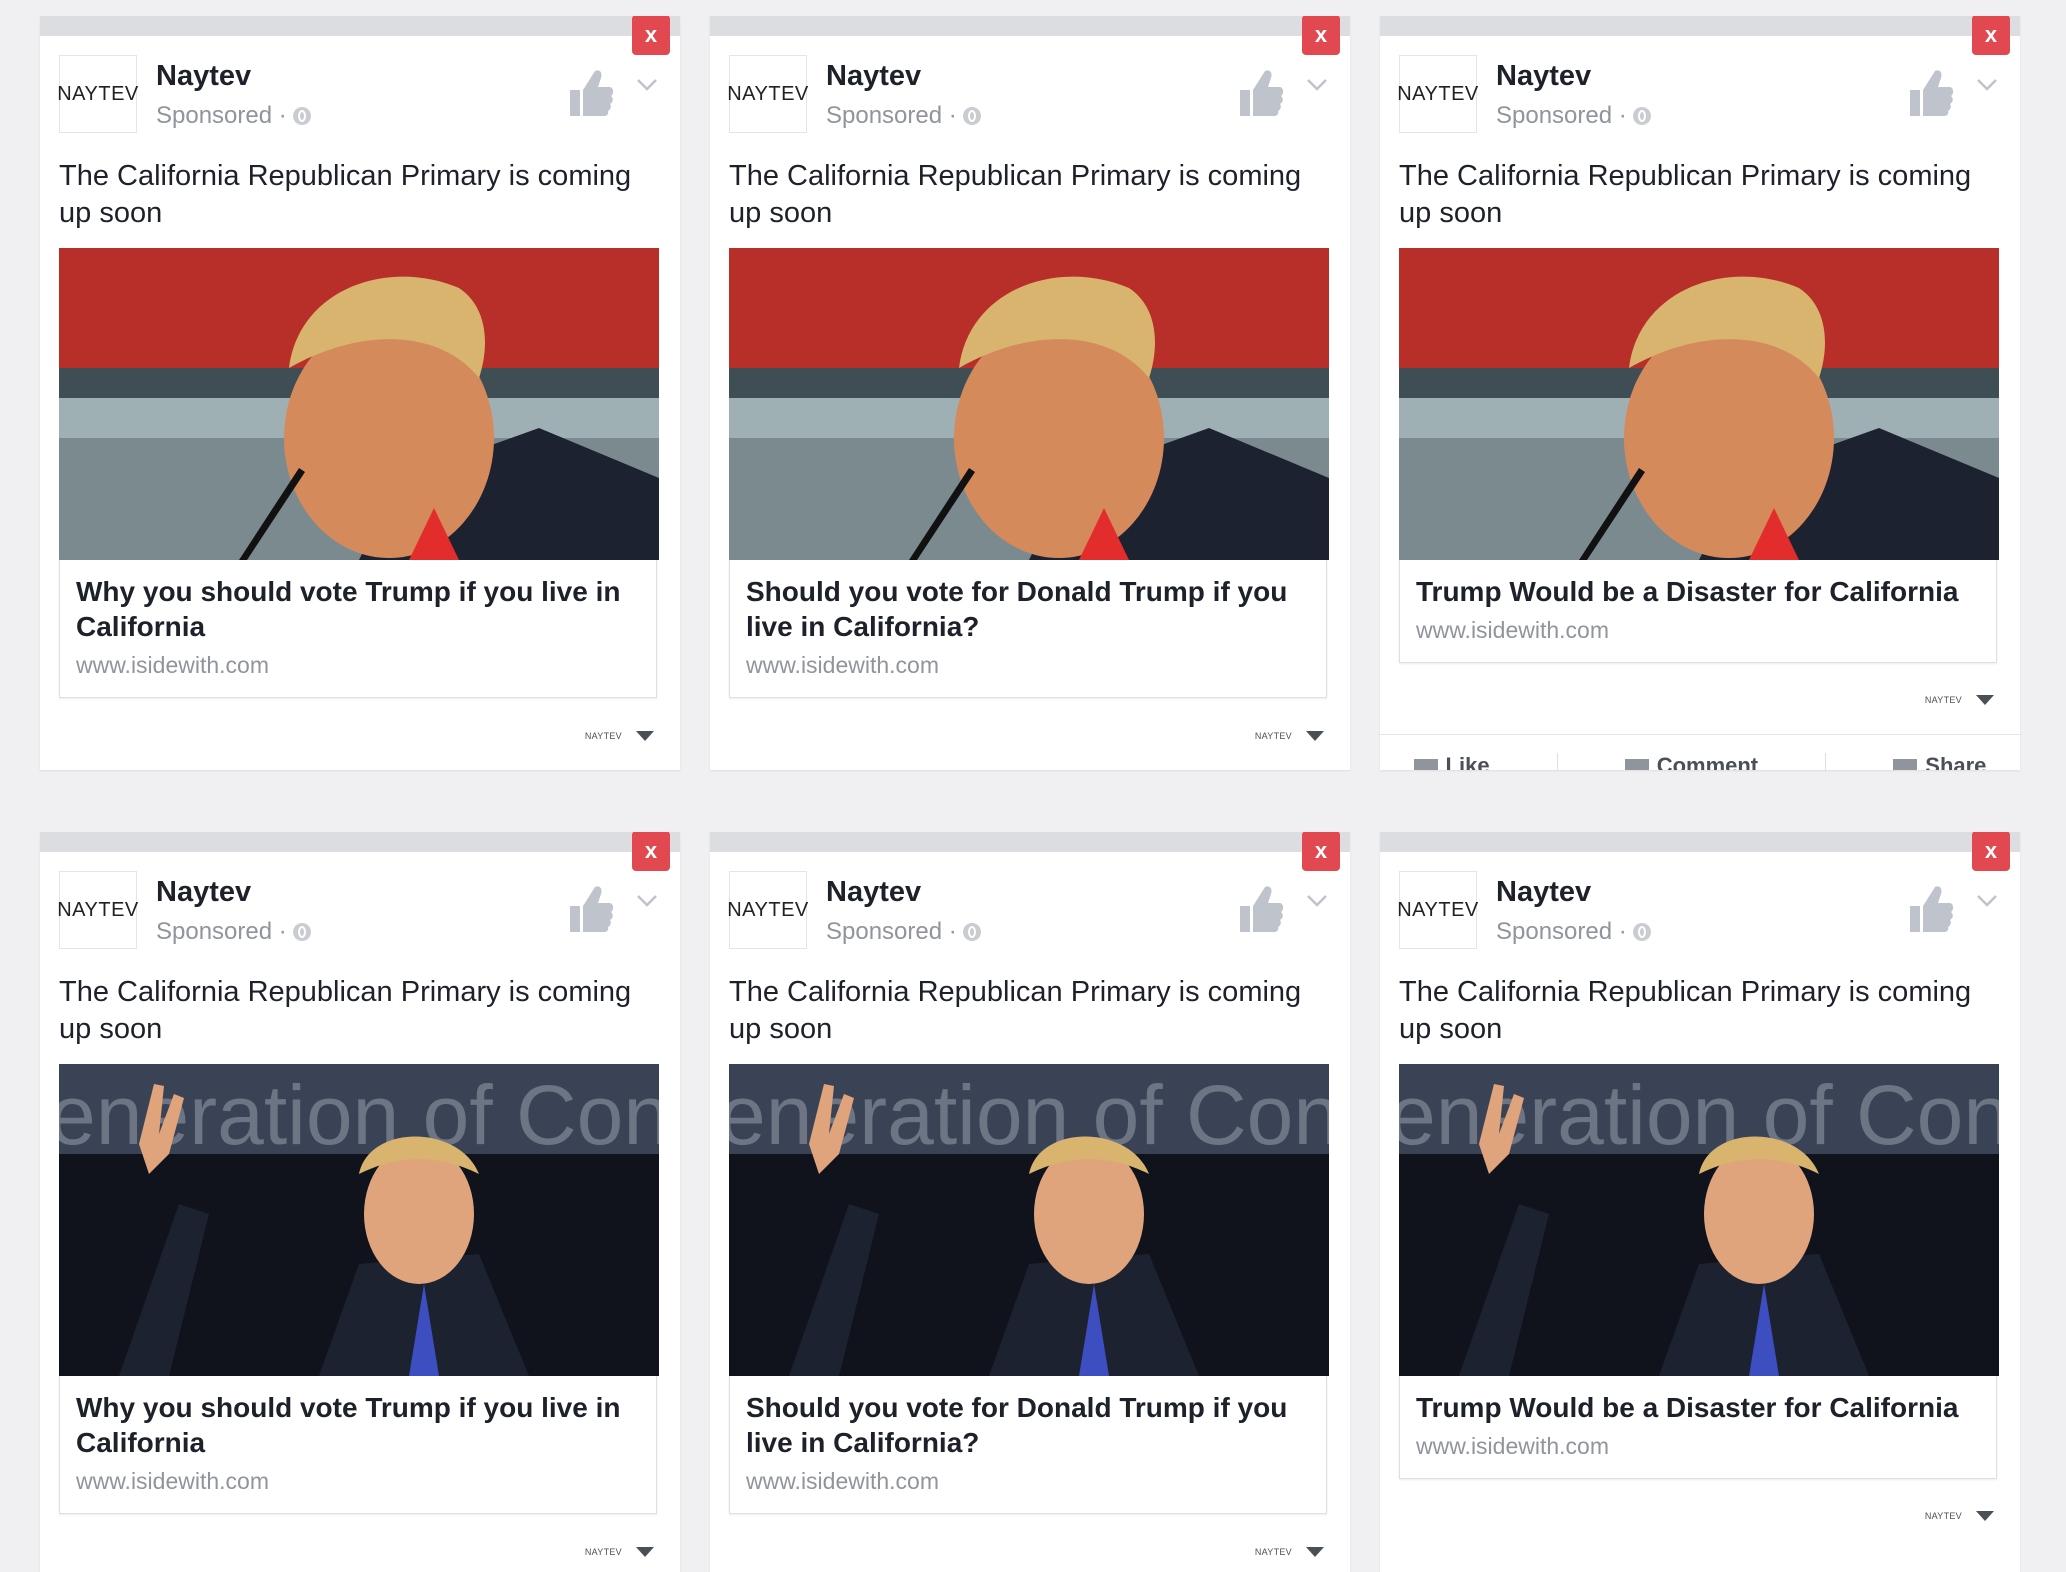  Describe the element at coordinates (1691, 761) in the screenshot. I see `comment-button: Comment` at that location.